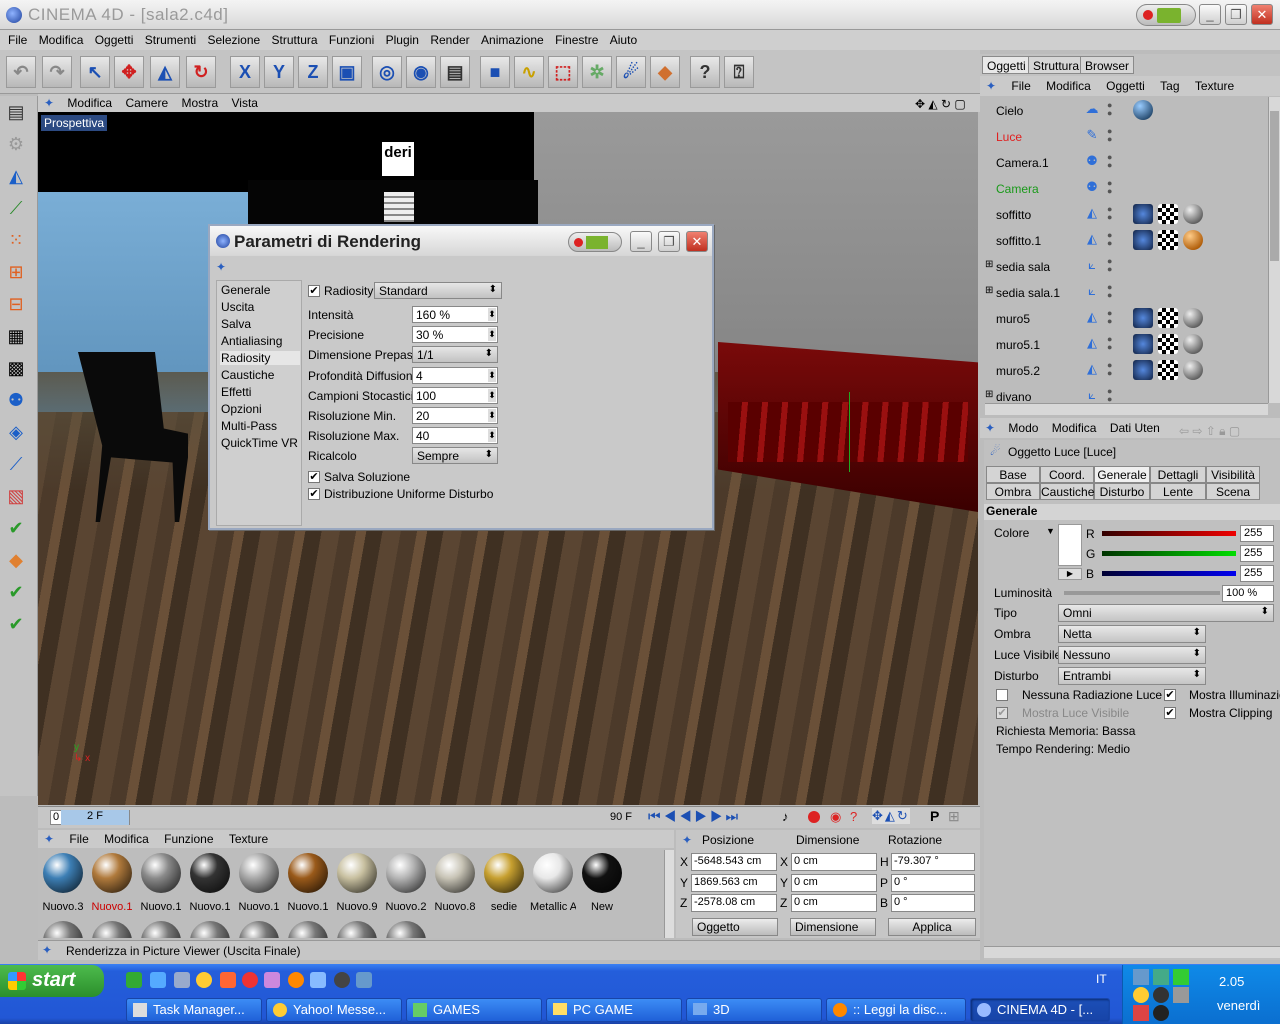 Image resolution: width=1280 pixels, height=1024 pixels. I want to click on profondita-diffusione-field: 4, so click(455, 375).